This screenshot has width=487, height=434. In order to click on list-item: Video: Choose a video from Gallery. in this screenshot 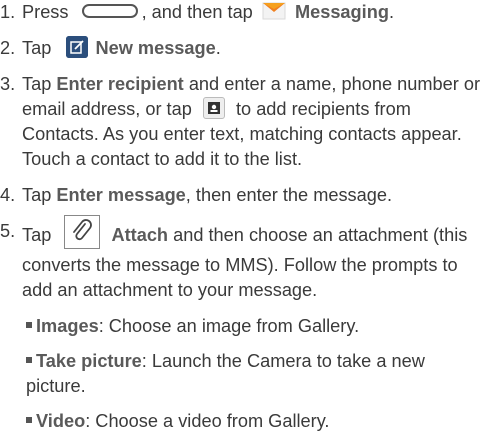, I will do `click(256, 421)`.